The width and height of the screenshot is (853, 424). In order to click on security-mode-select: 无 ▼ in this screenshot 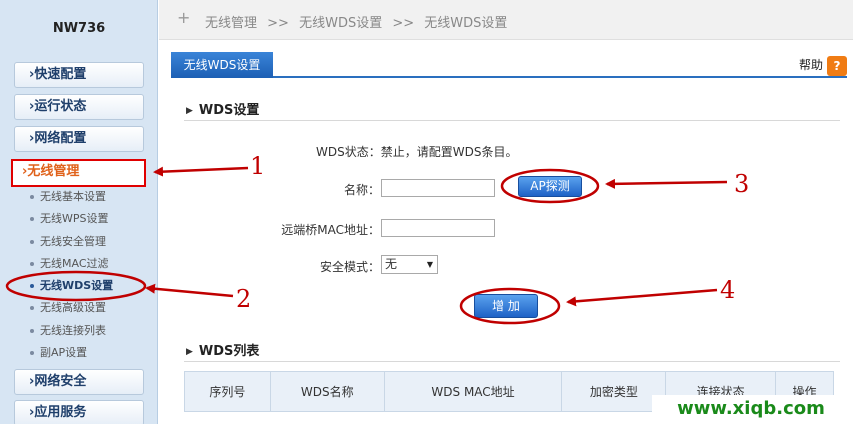, I will do `click(409, 264)`.